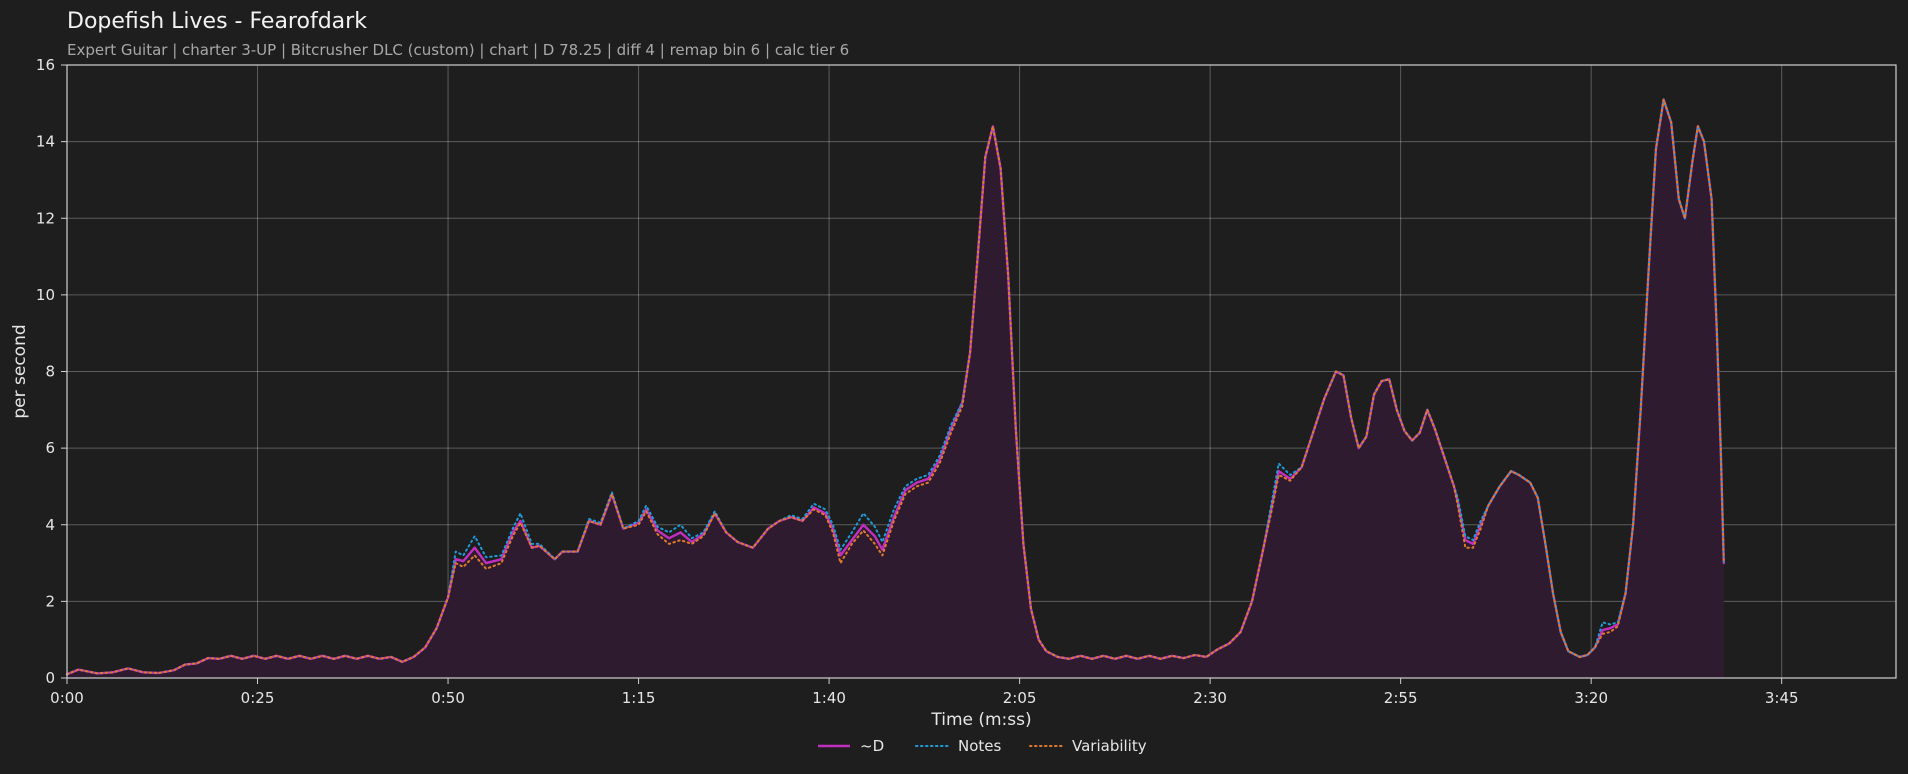  Describe the element at coordinates (50, 525) in the screenshot. I see `y-tick-label: 4` at that location.